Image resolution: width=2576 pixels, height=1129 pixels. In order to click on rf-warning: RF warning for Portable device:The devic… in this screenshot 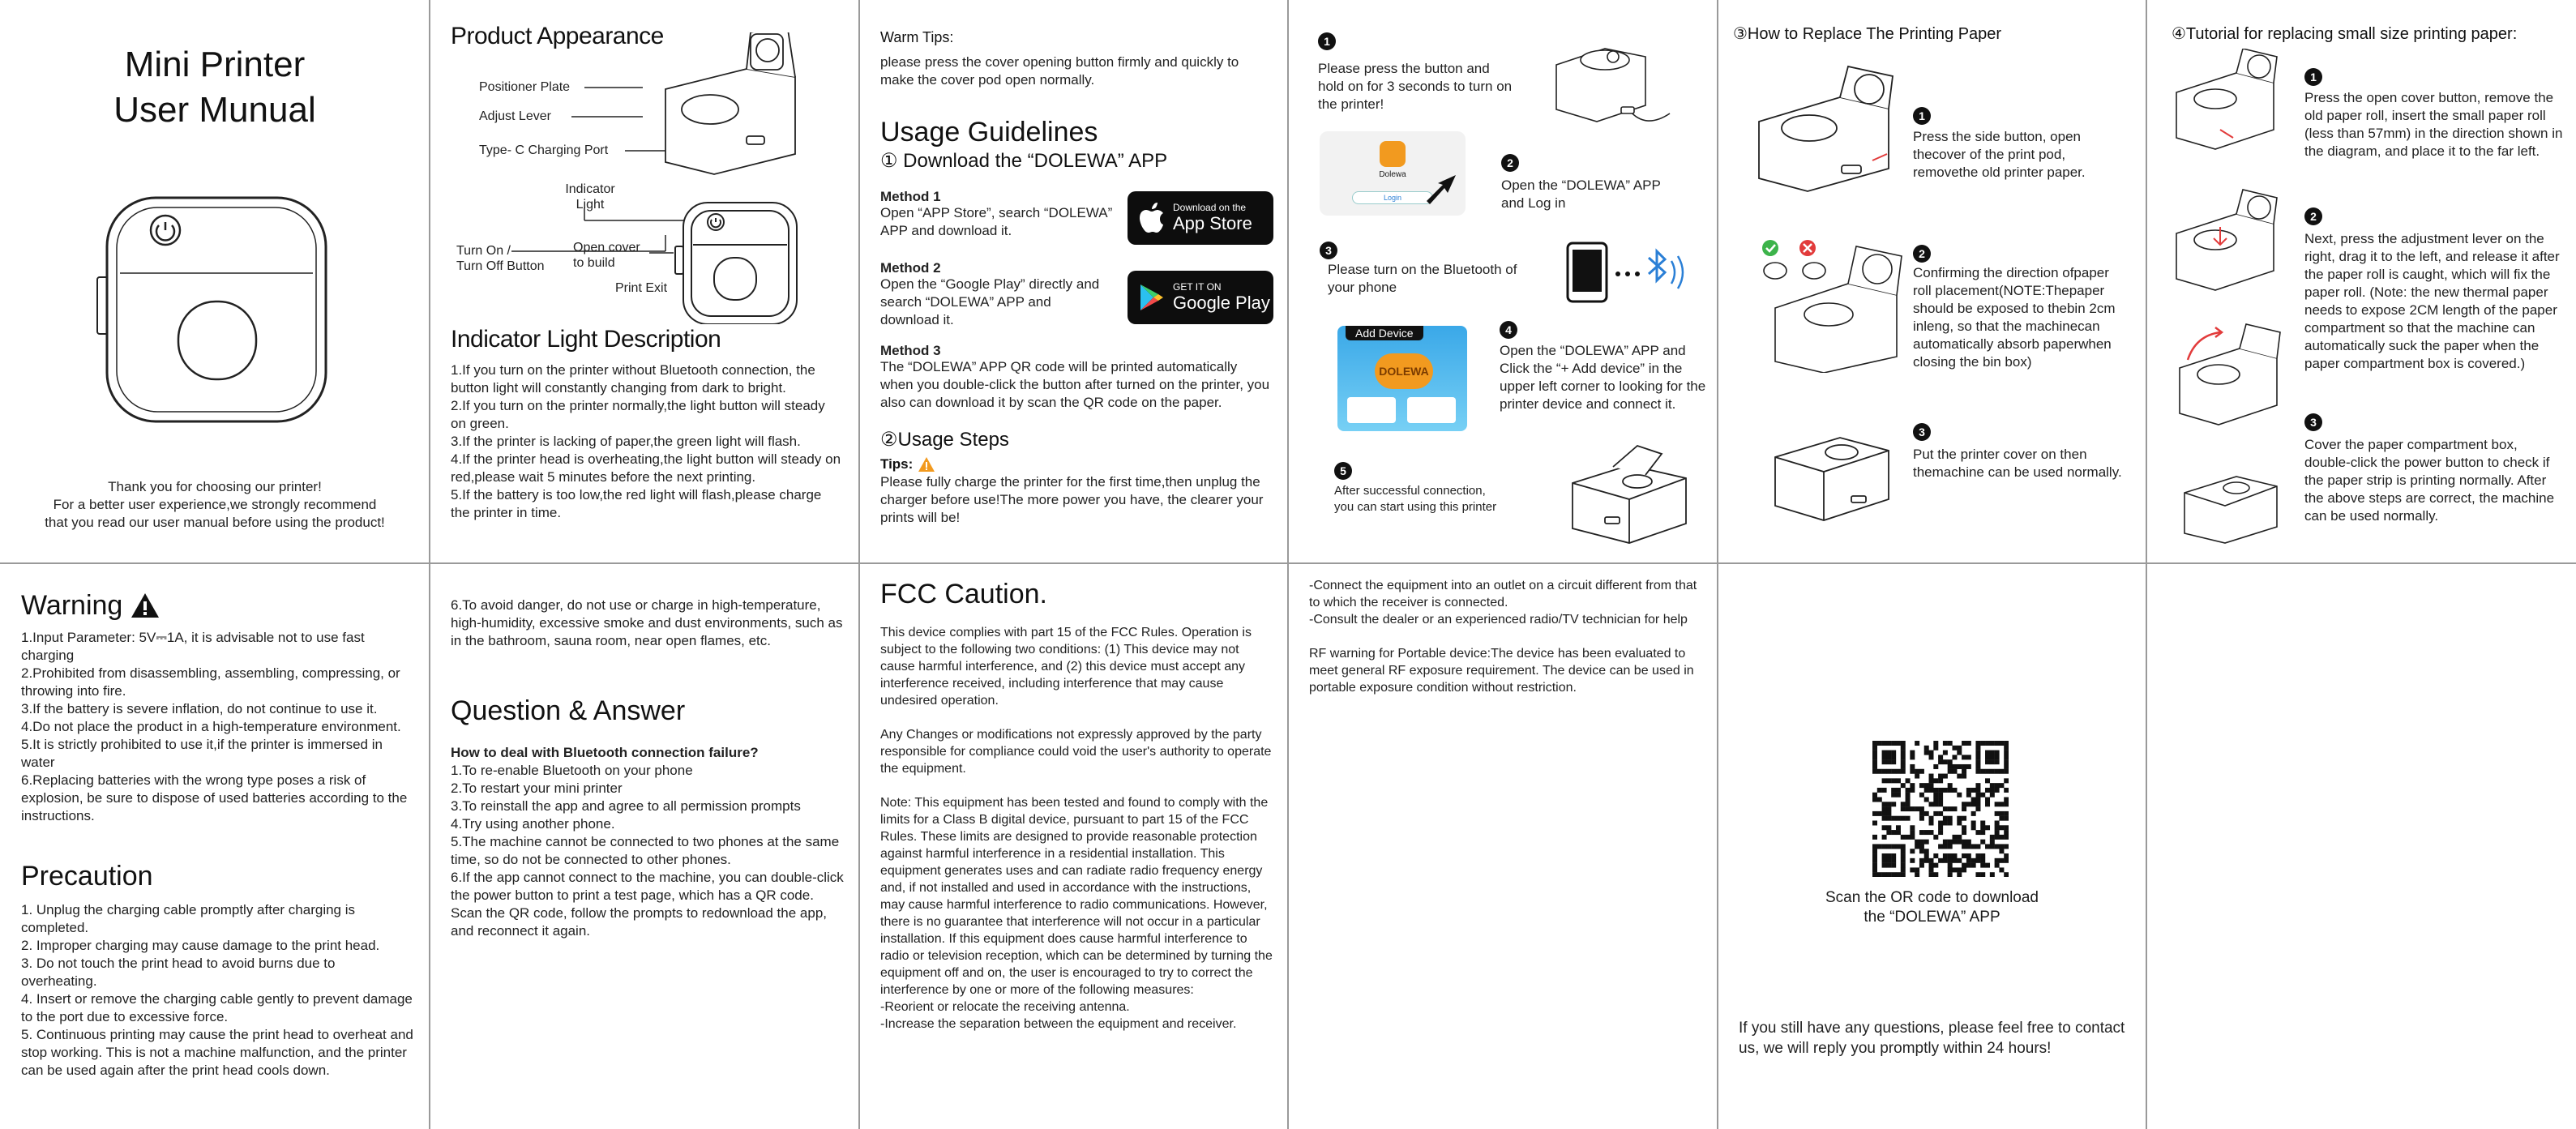, I will do `click(1501, 671)`.